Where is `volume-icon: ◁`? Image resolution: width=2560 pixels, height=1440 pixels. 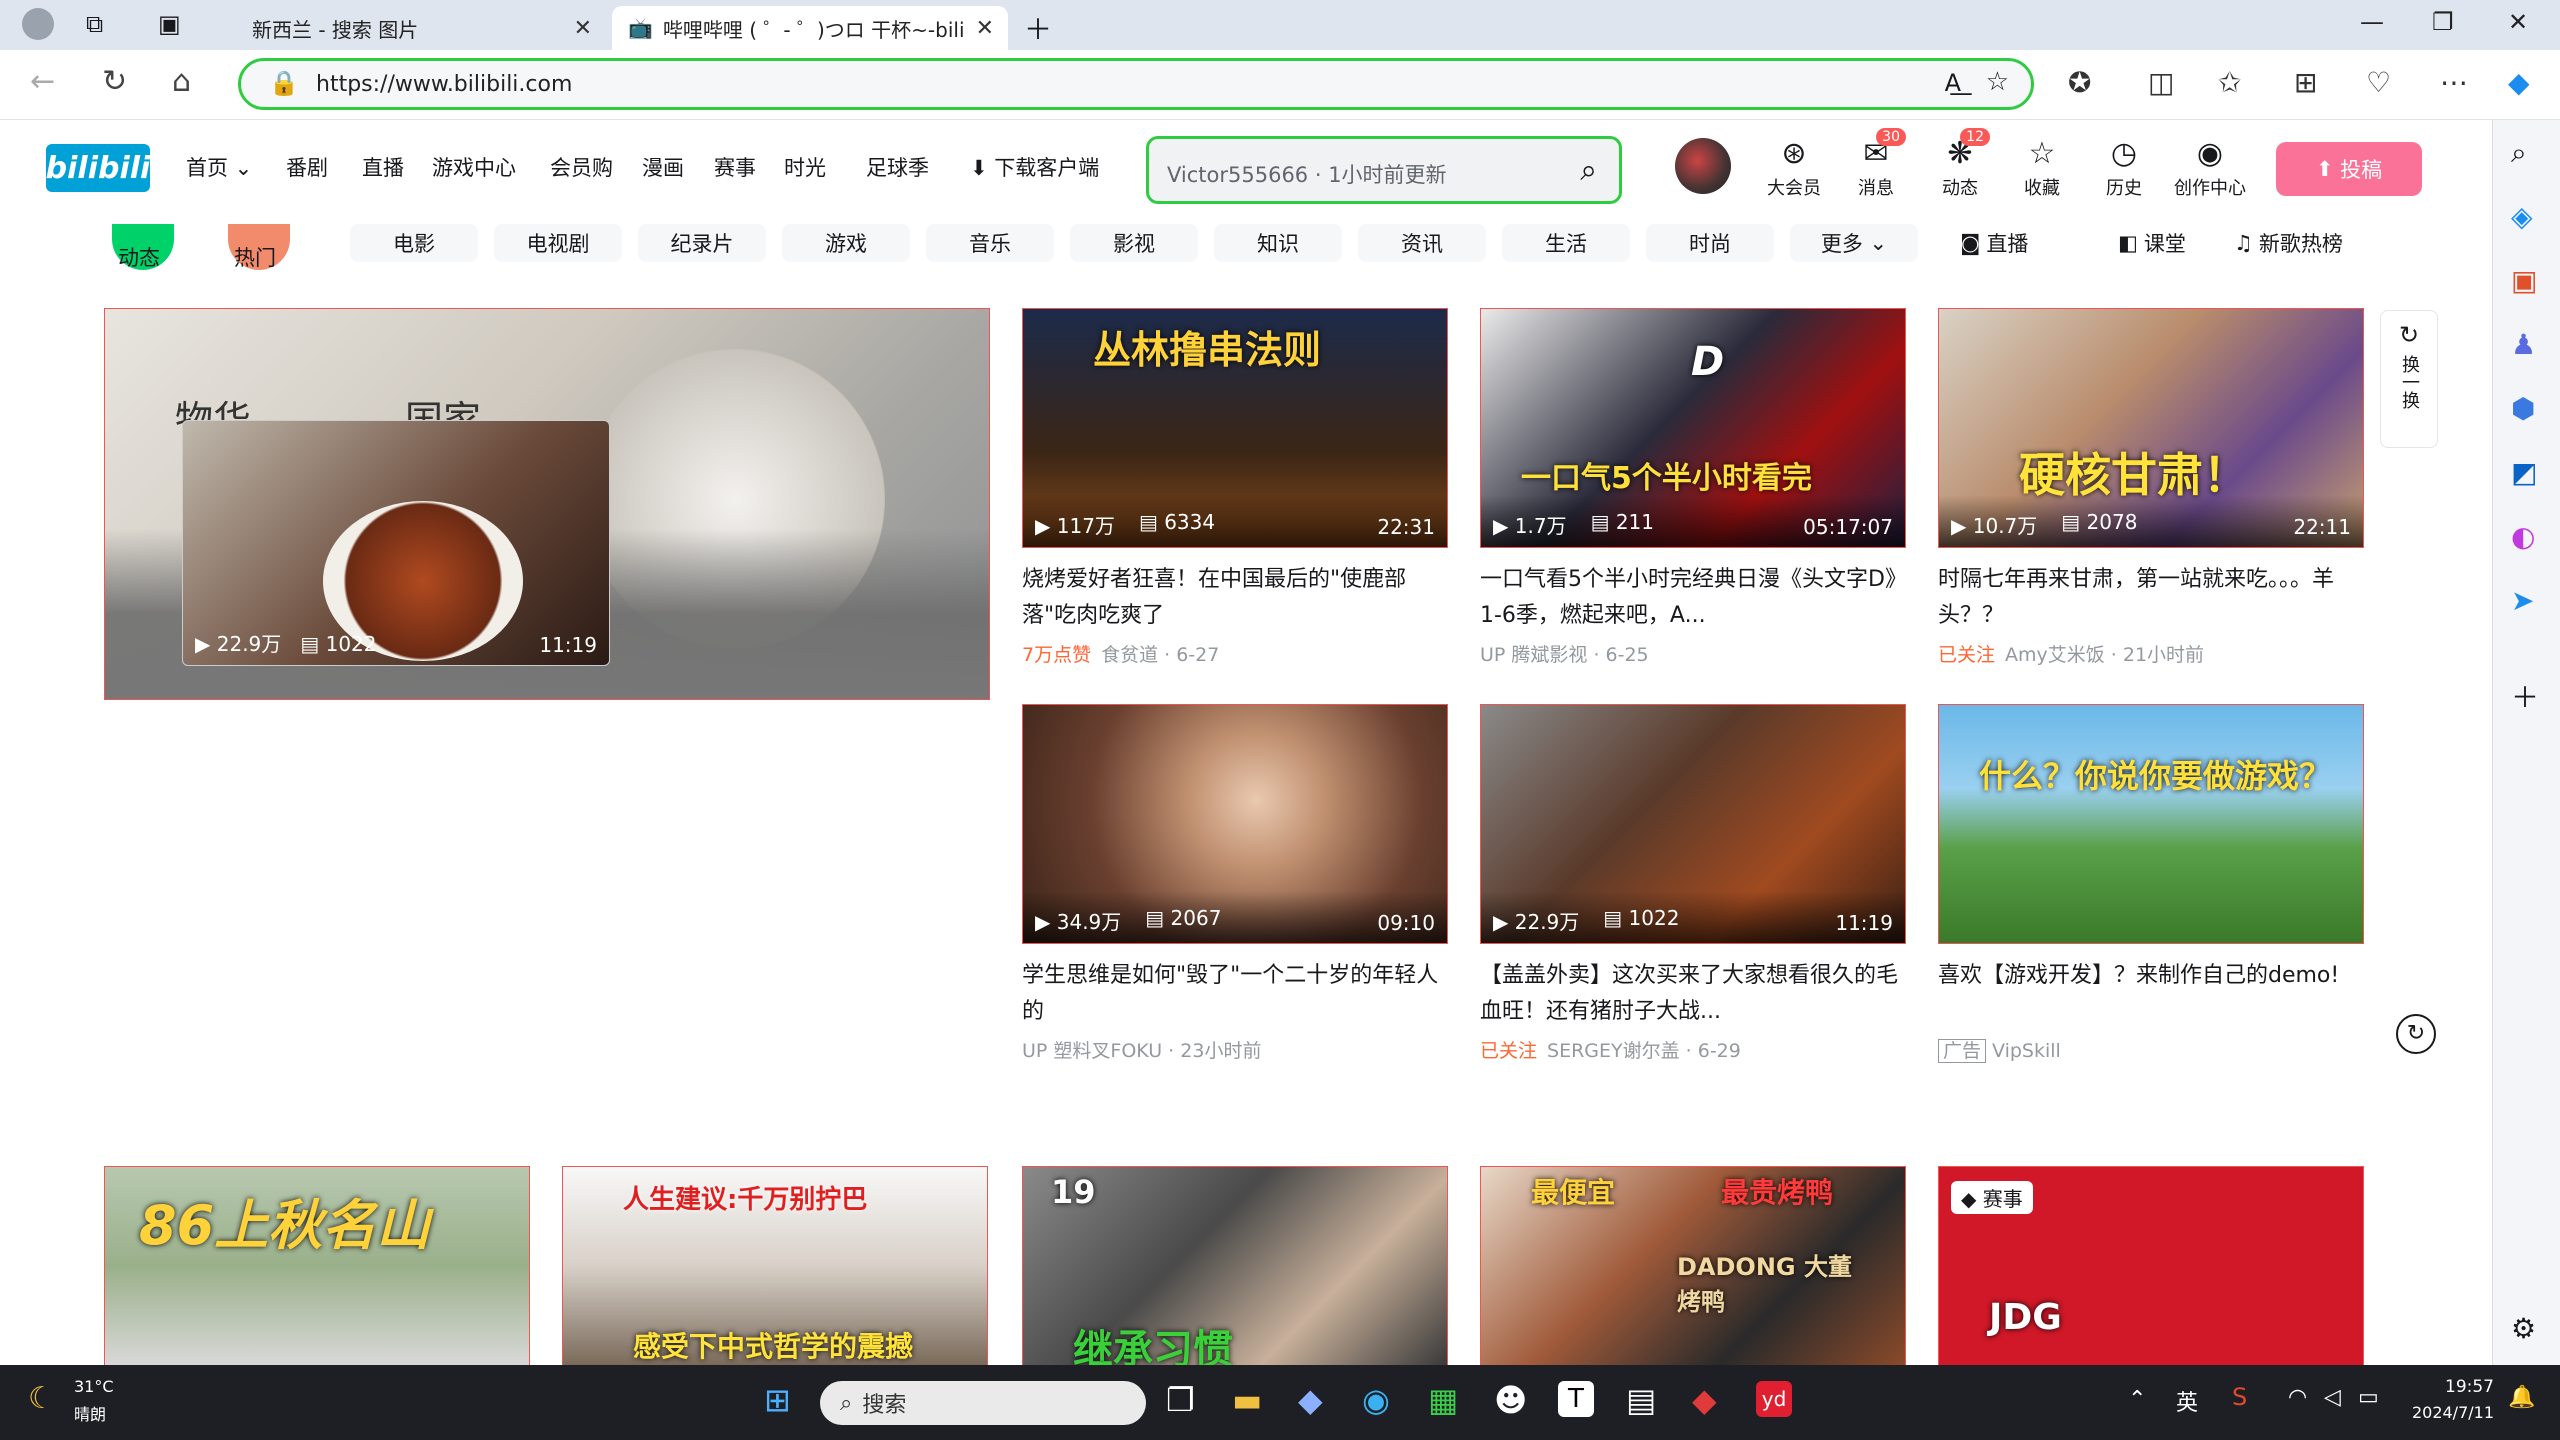
volume-icon: ◁ is located at coordinates (2332, 1397).